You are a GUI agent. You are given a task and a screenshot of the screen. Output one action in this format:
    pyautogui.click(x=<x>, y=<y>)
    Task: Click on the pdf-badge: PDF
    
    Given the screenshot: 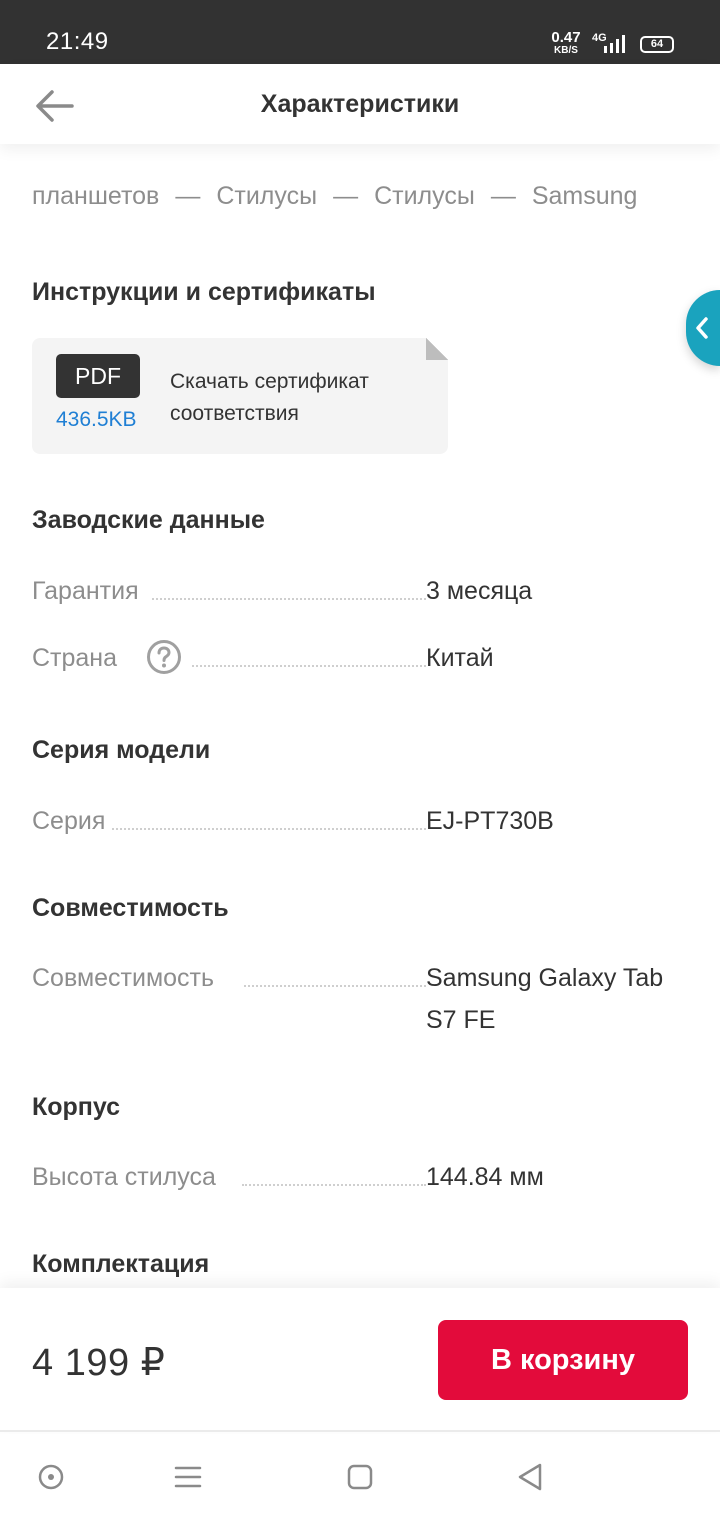 What is the action you would take?
    pyautogui.click(x=98, y=376)
    